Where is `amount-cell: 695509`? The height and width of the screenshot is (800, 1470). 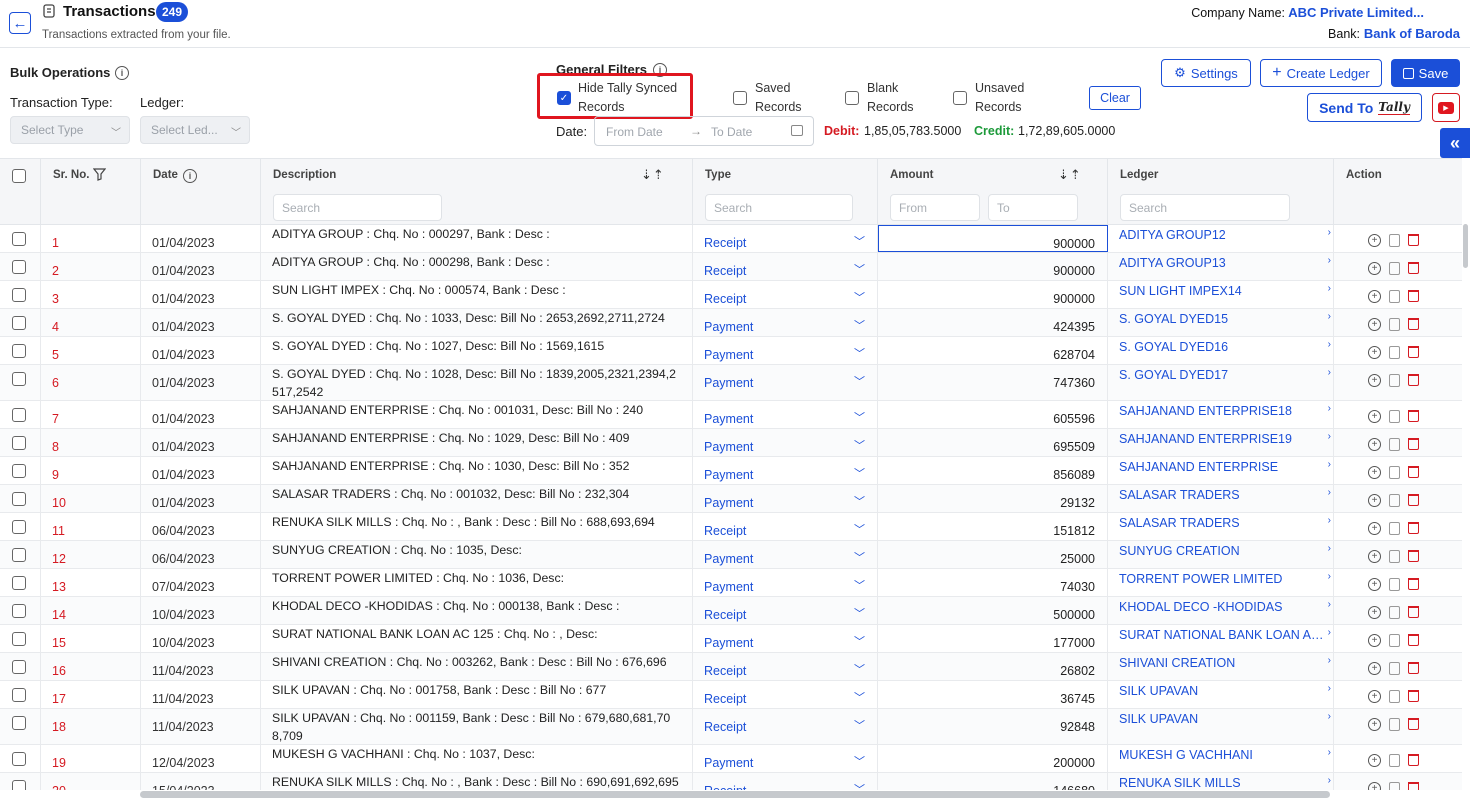
amount-cell: 695509 is located at coordinates (993, 442).